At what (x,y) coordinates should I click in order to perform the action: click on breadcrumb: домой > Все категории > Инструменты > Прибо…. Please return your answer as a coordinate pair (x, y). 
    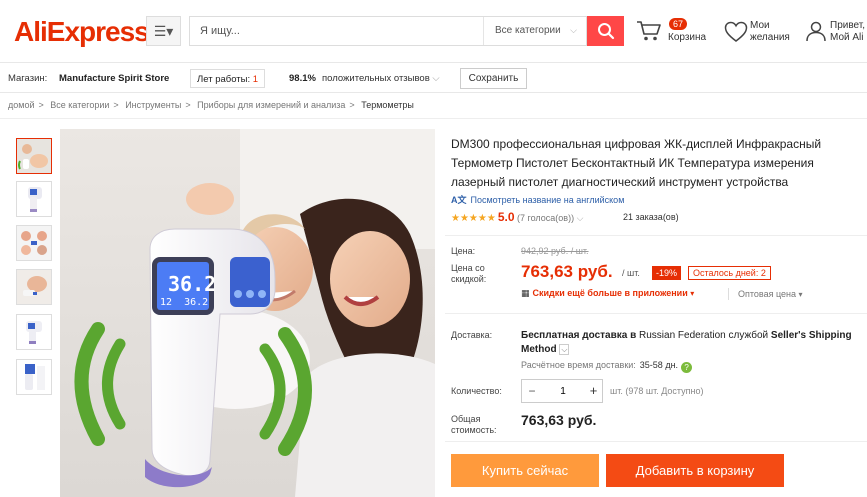
    Looking at the image, I should click on (211, 105).